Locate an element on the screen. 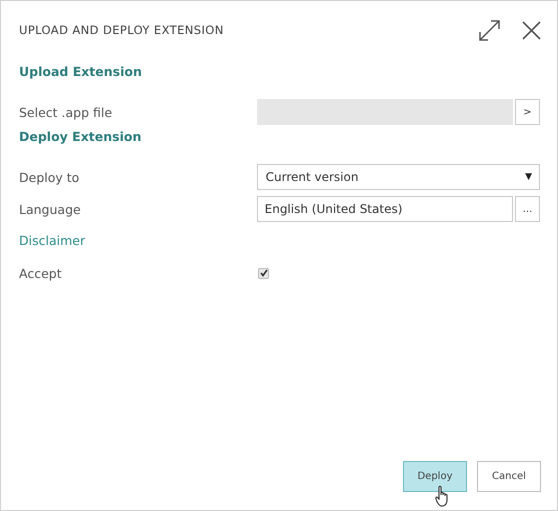 The height and width of the screenshot is (511, 558). language-field: English (United States) is located at coordinates (384, 209).